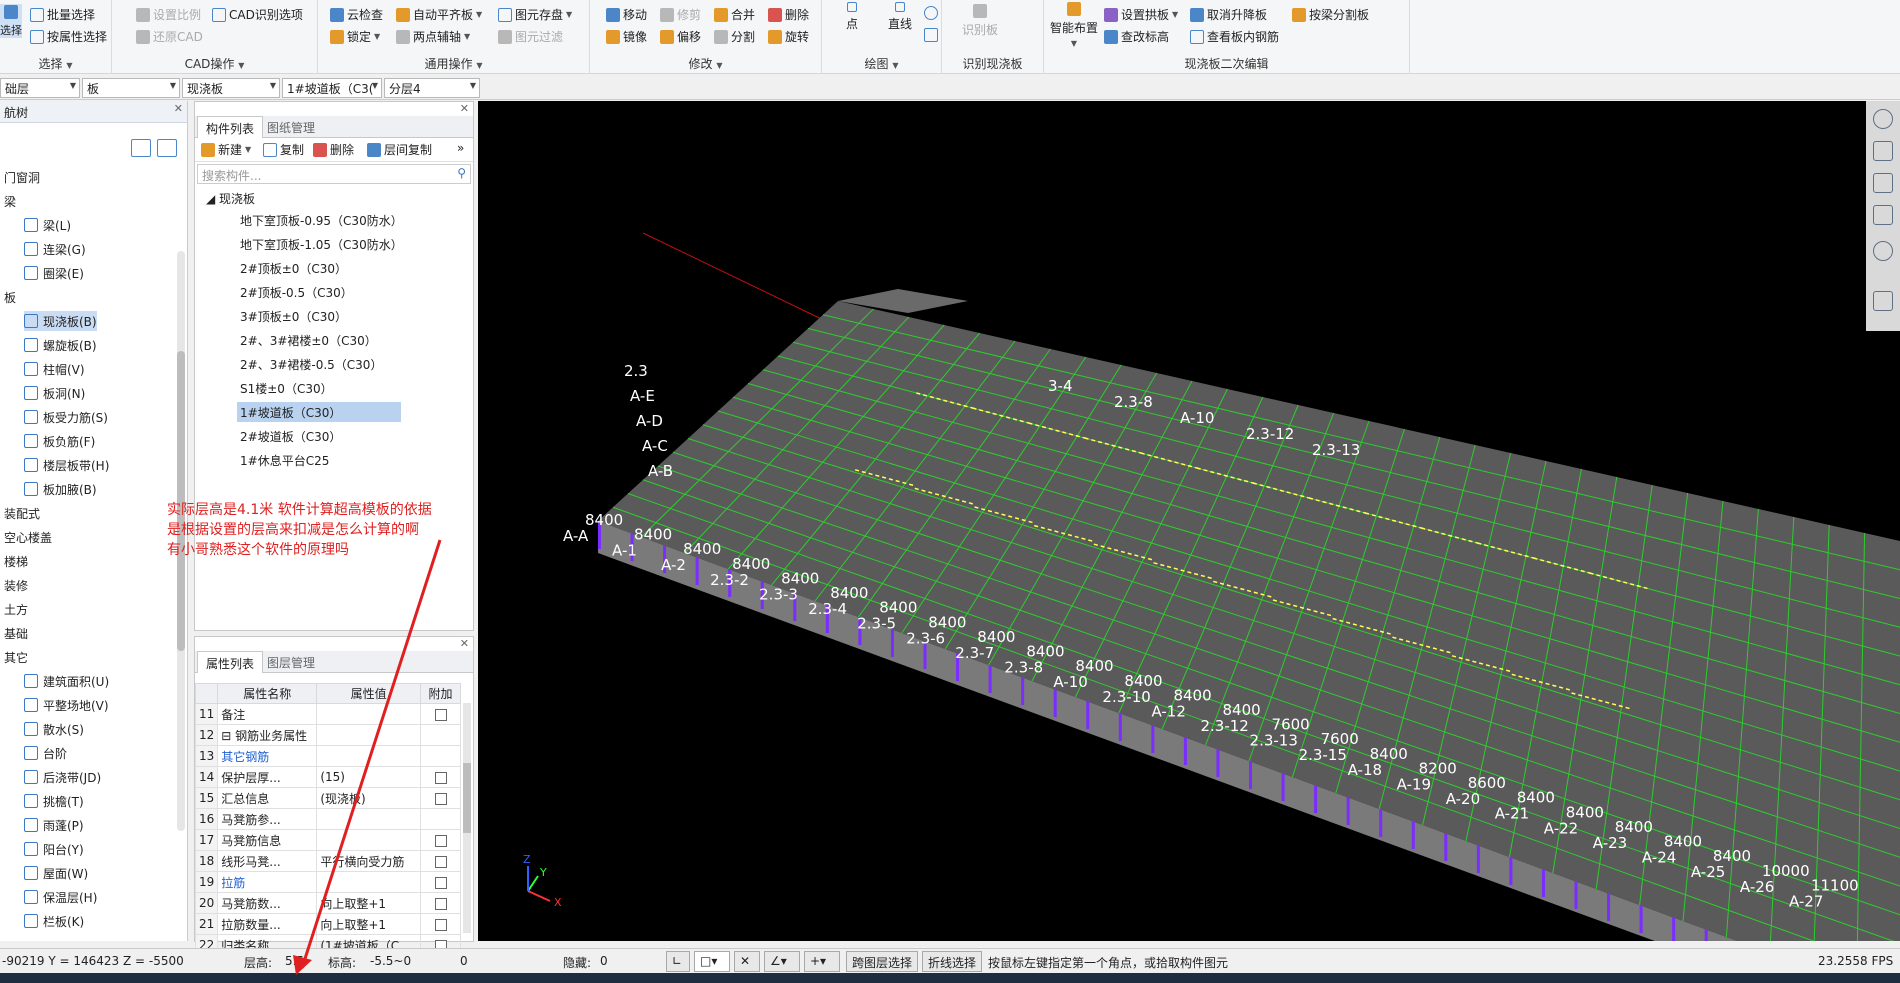 Image resolution: width=1900 pixels, height=983 pixels. What do you see at coordinates (1883, 151) in the screenshot?
I see `2d-view-icon` at bounding box center [1883, 151].